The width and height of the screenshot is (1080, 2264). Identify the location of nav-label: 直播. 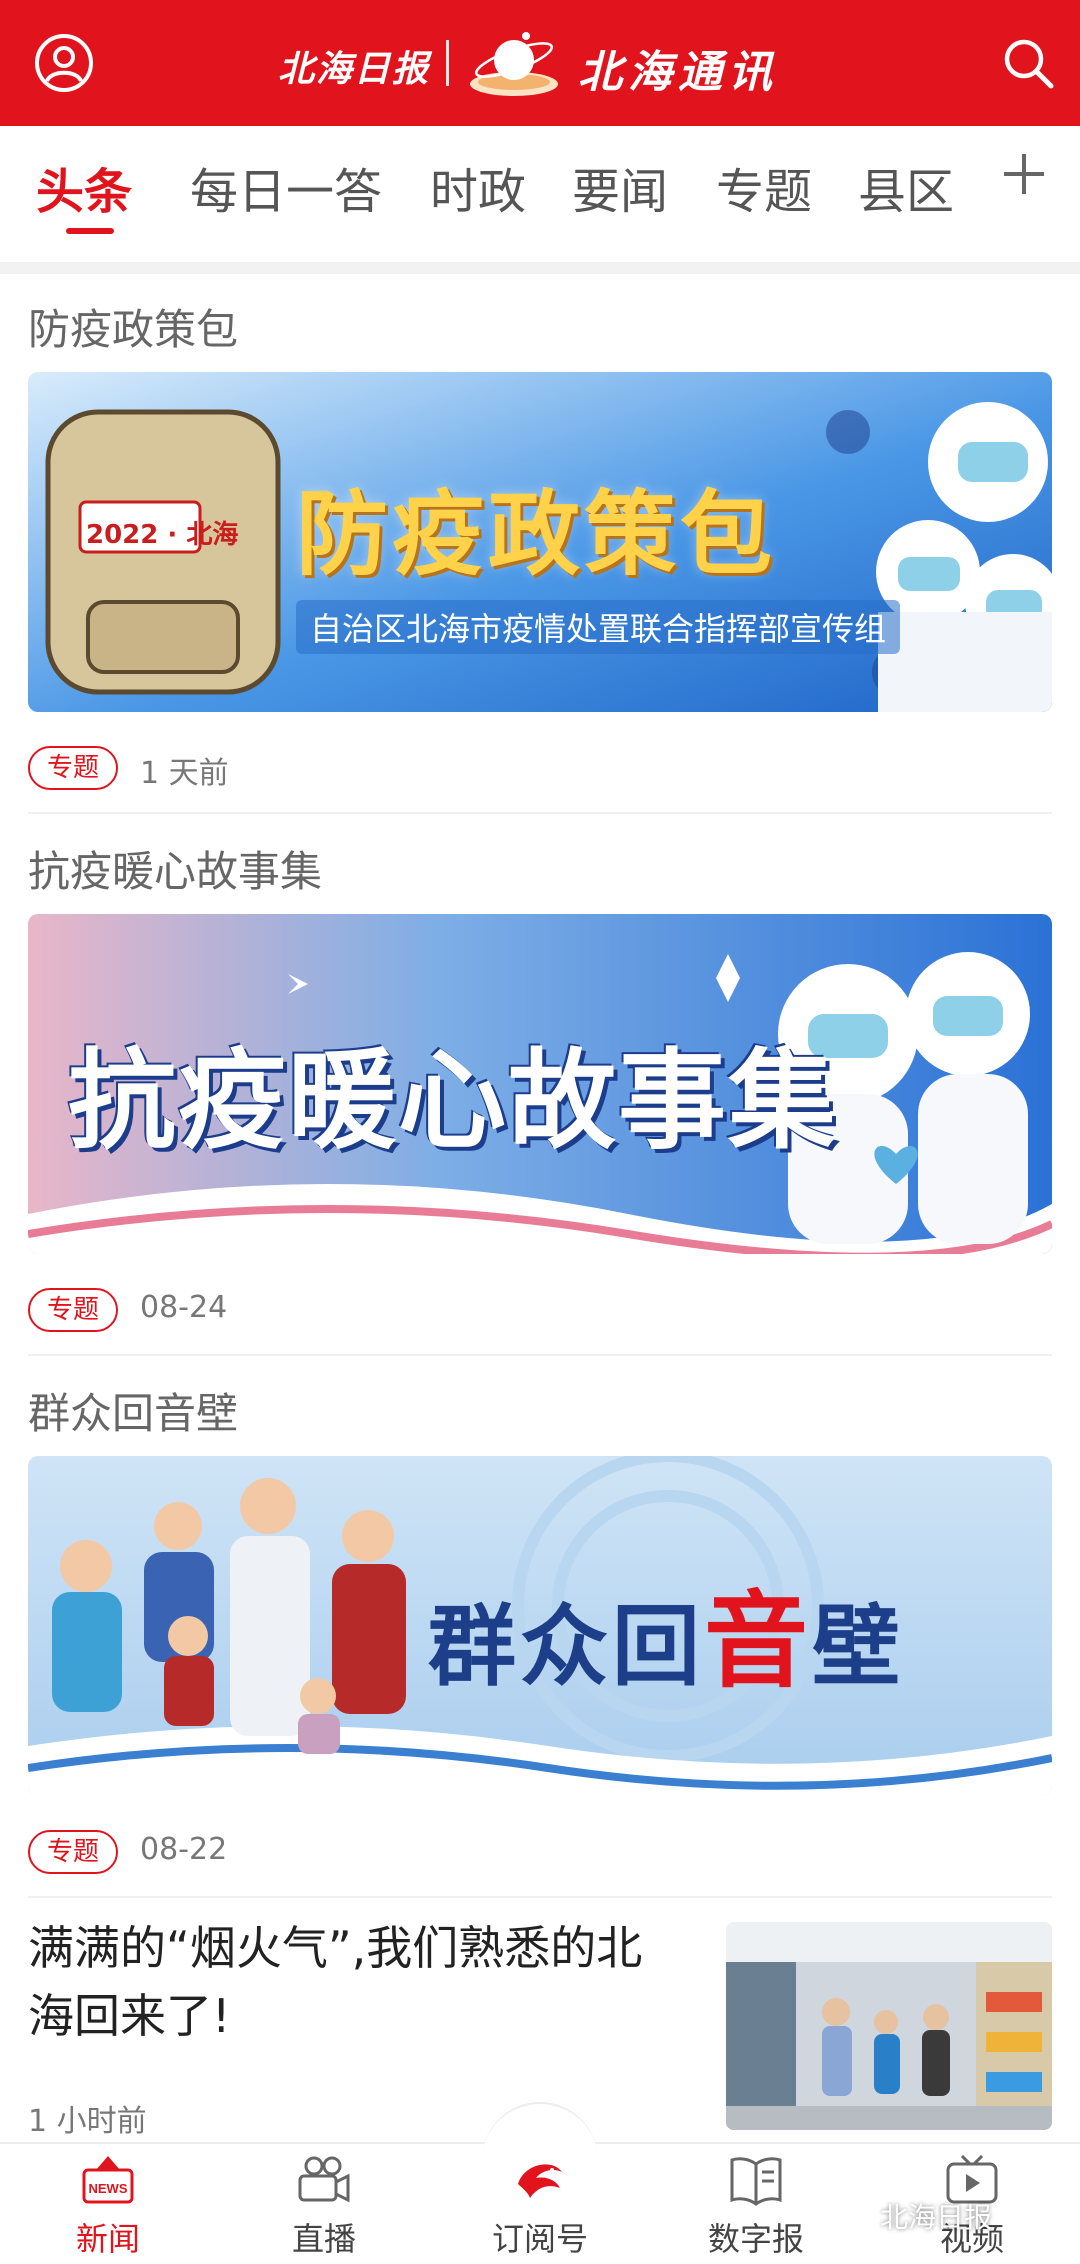
(323, 2239).